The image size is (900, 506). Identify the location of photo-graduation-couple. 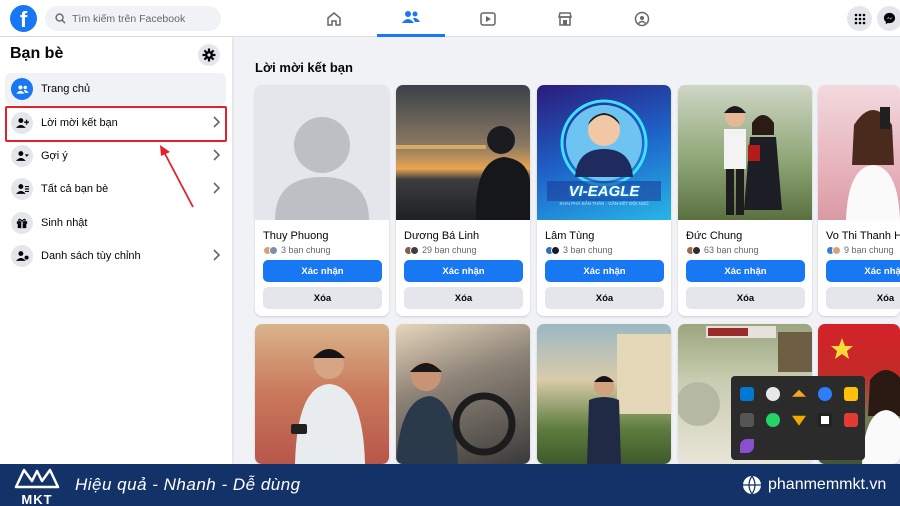
(753, 160).